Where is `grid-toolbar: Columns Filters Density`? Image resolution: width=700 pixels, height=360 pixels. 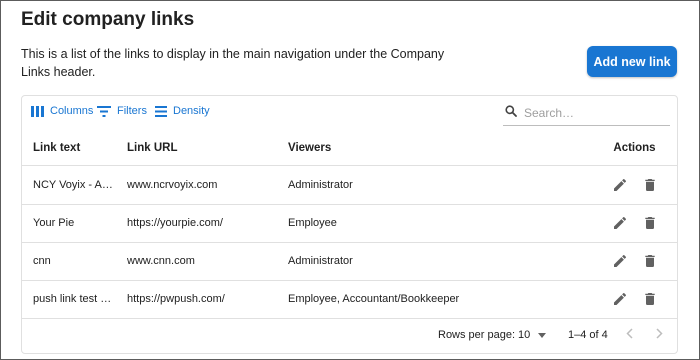 grid-toolbar: Columns Filters Density is located at coordinates (349, 113).